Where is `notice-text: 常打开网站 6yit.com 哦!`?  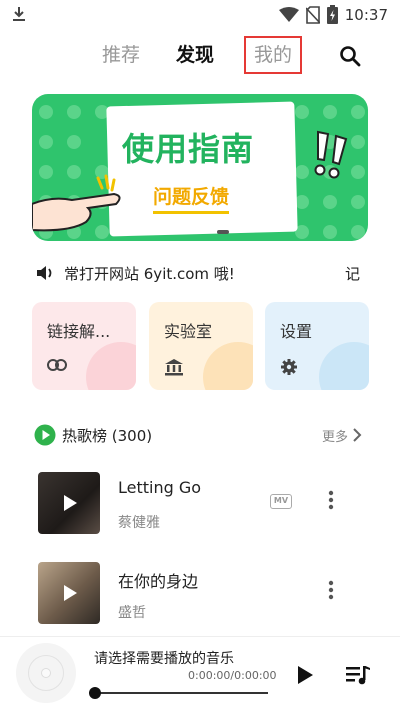 notice-text: 常打开网站 6yit.com 哦! is located at coordinates (149, 274).